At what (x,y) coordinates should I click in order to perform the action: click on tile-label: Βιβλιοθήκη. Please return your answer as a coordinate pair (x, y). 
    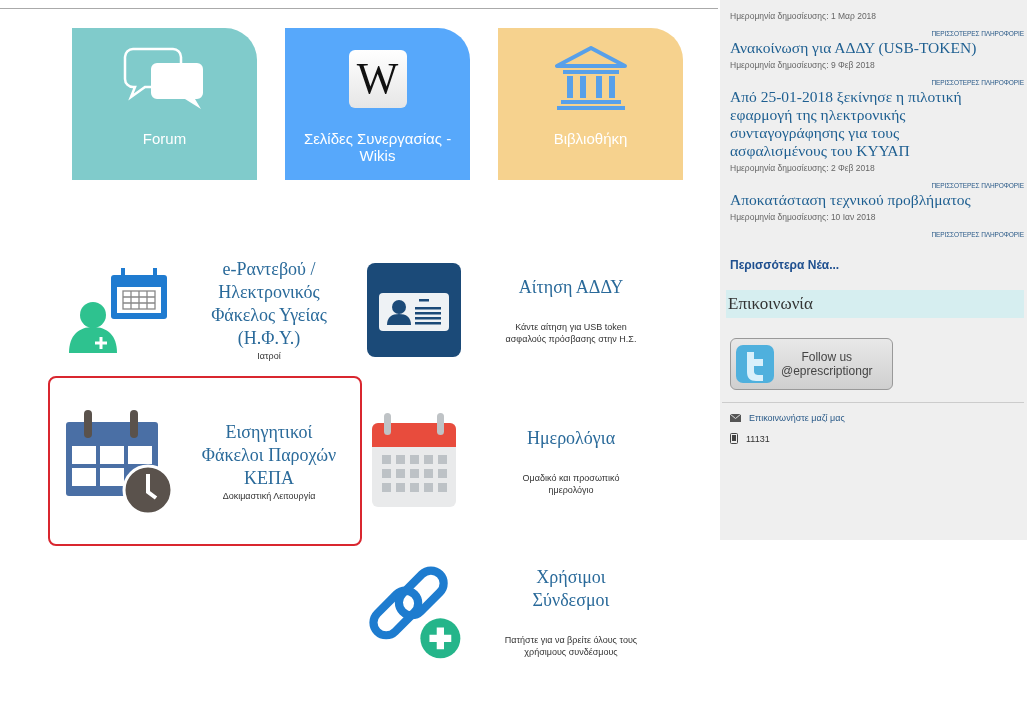
    Looking at the image, I should click on (590, 138).